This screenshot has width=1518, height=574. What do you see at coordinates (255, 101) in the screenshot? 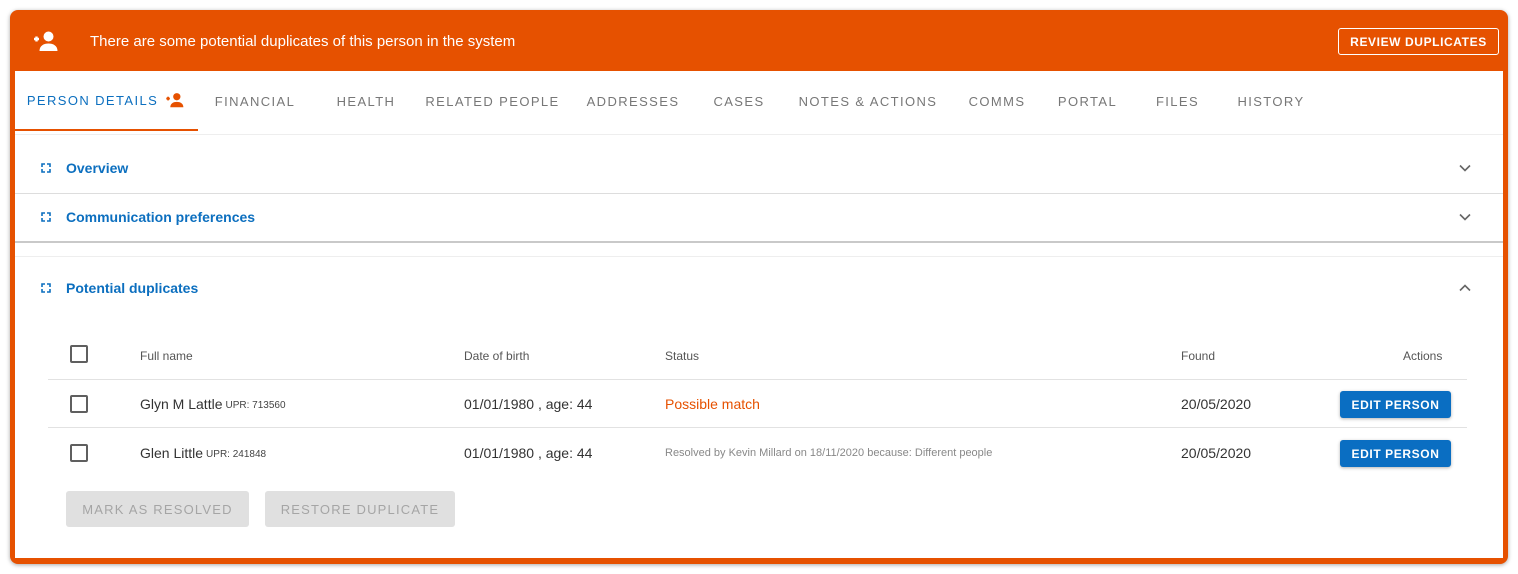
I see `tab-financial: FINANCIAL` at bounding box center [255, 101].